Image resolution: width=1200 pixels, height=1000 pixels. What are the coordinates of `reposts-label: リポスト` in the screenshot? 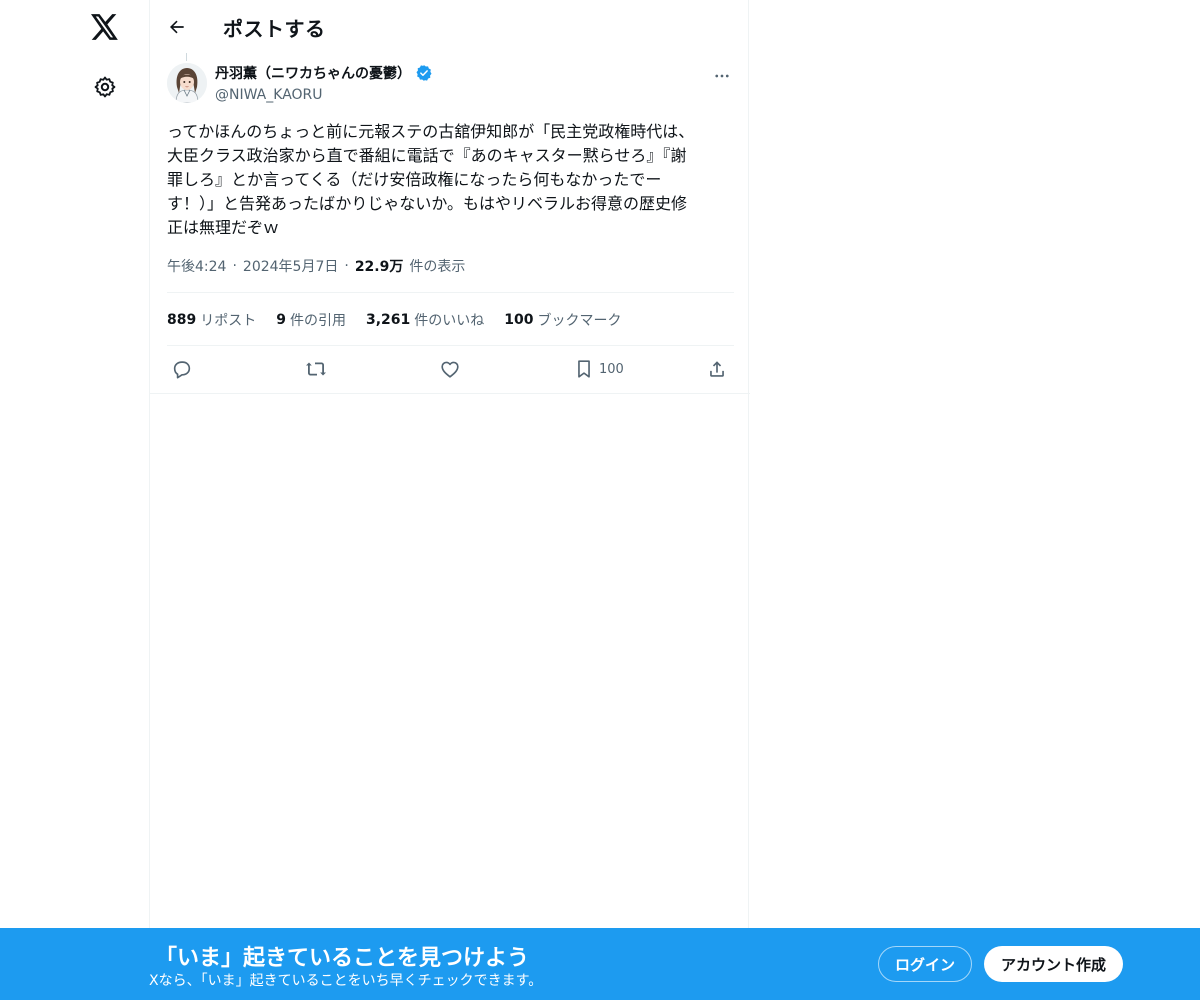 It's located at (228, 321).